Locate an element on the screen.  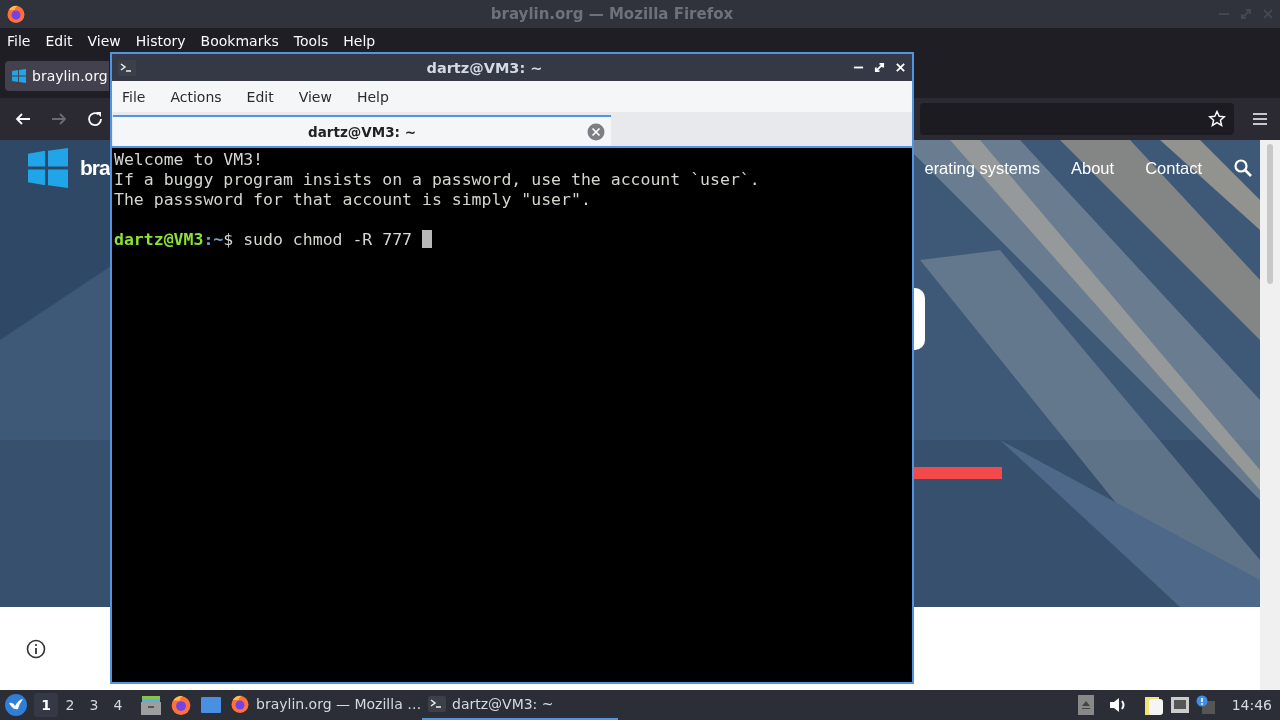
window-title: braylin.org — Mozilla Firefox is located at coordinates (612, 14).